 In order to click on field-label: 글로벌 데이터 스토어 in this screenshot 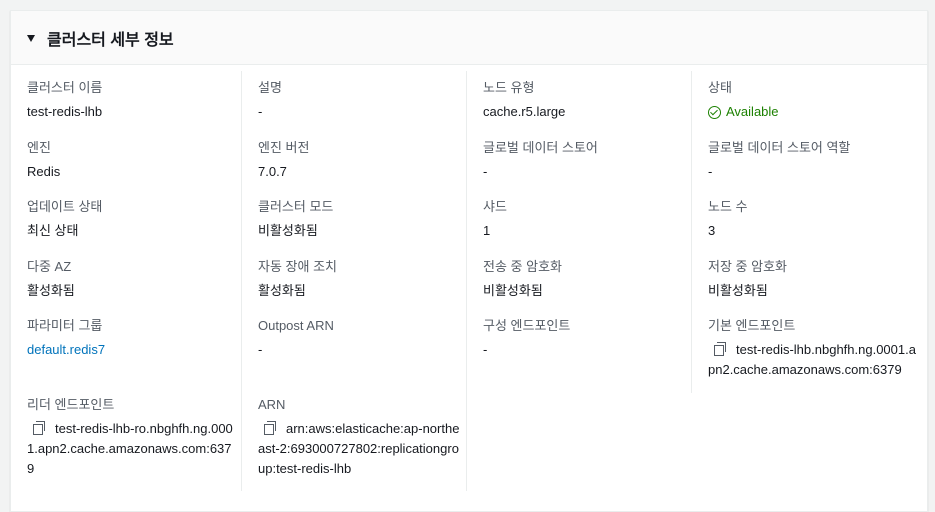, I will do `click(540, 147)`.